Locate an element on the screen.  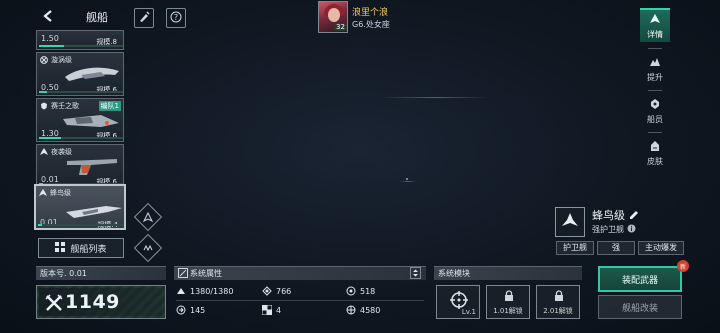
cancel-icon is located at coordinates (44, 60).